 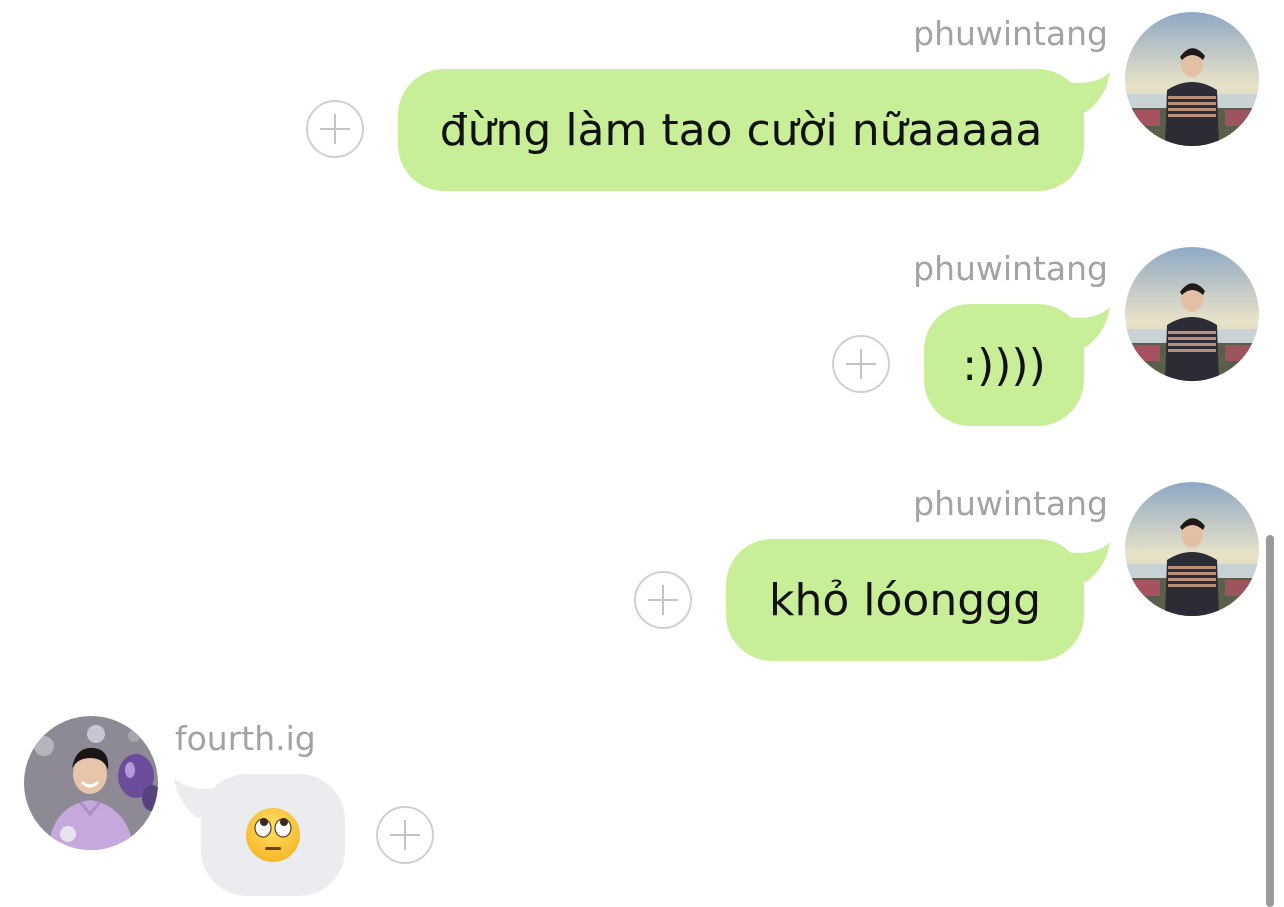 I want to click on face-with-rolling-eyes-icon, so click(x=273, y=835).